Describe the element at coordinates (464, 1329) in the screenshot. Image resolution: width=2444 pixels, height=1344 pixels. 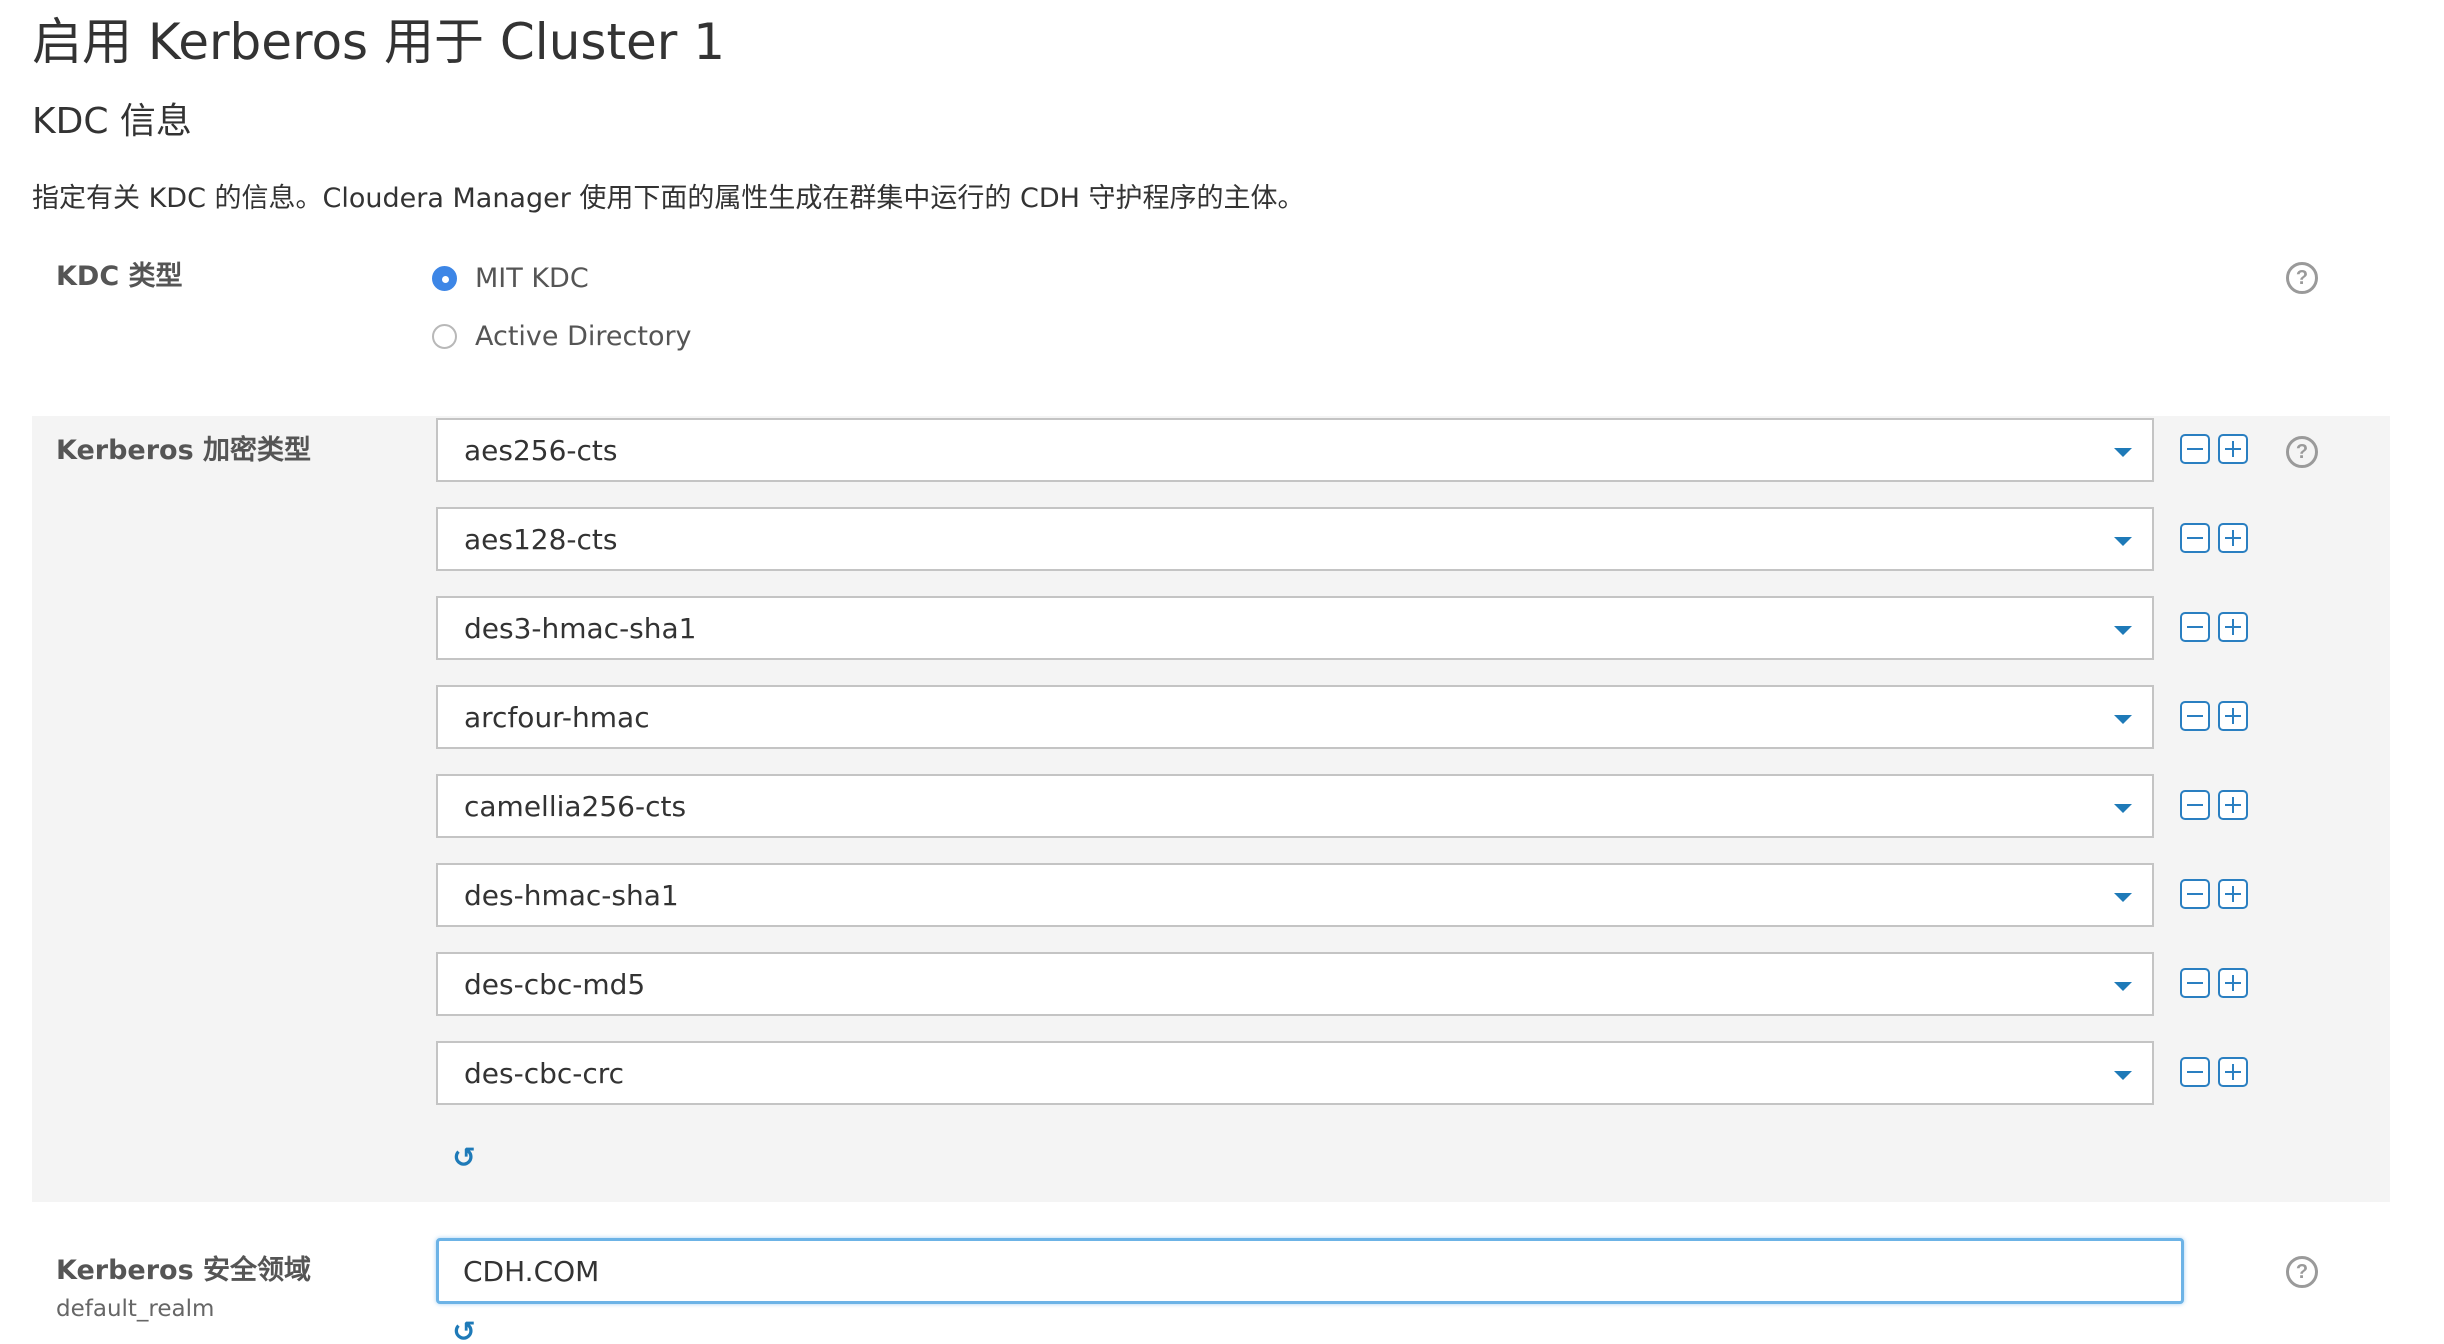
I see `realm-reset-undo-icon: ↻` at that location.